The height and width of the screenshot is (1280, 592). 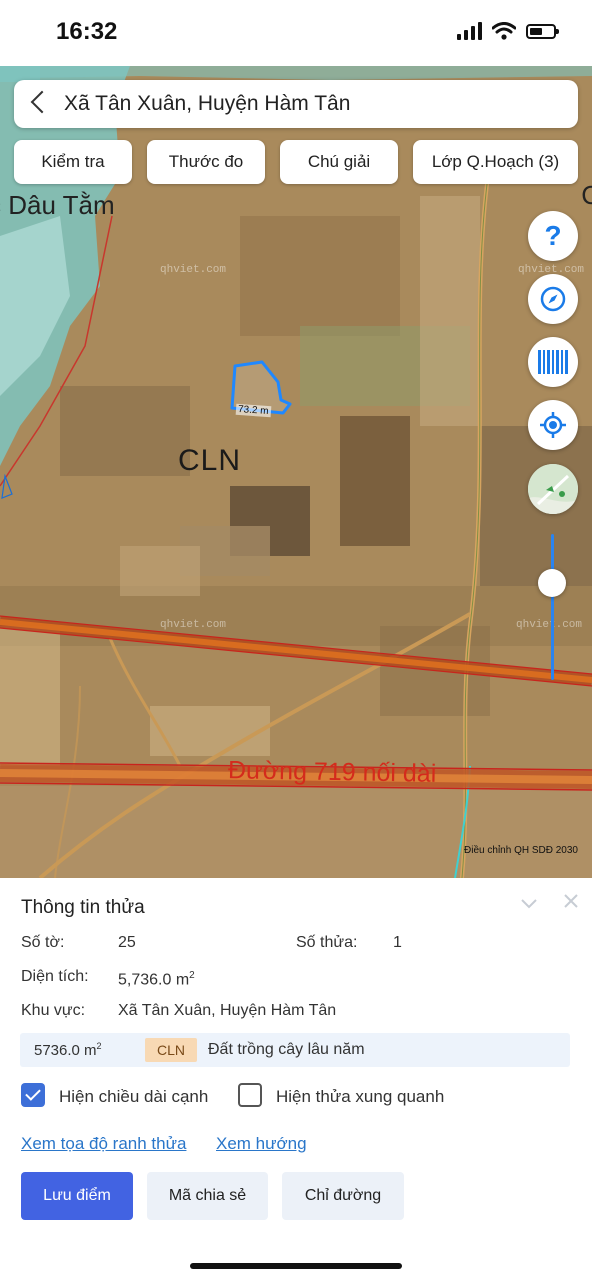 I want to click on share-code-button: Mã chia sẻ, so click(x=207, y=1196).